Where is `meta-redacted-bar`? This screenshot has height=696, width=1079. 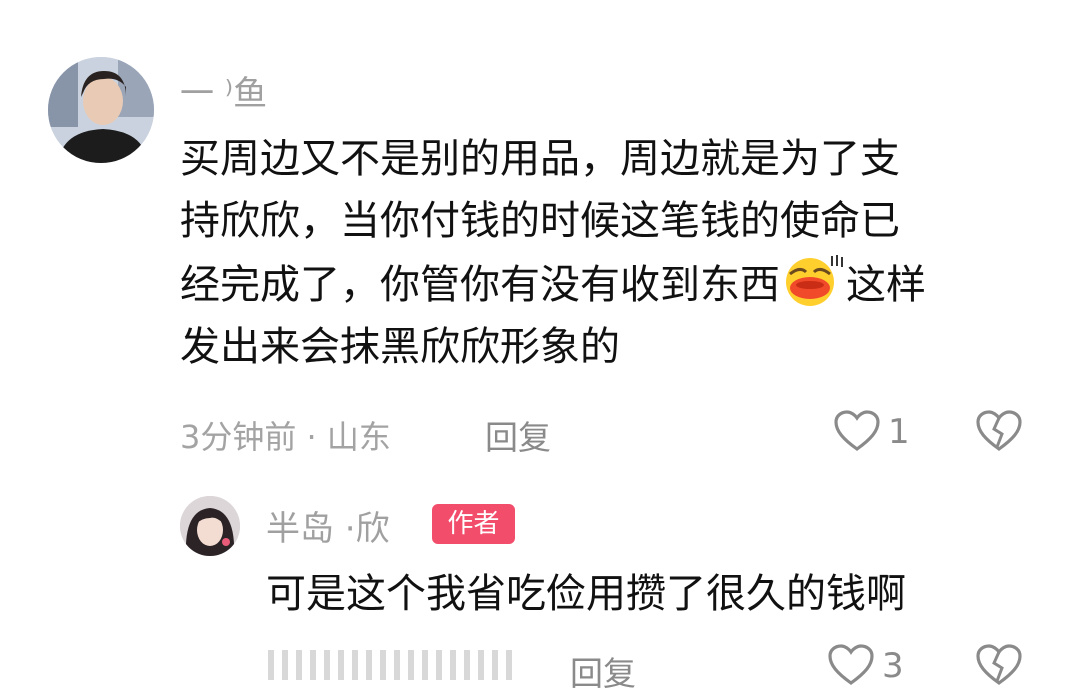 meta-redacted-bar is located at coordinates (393, 665).